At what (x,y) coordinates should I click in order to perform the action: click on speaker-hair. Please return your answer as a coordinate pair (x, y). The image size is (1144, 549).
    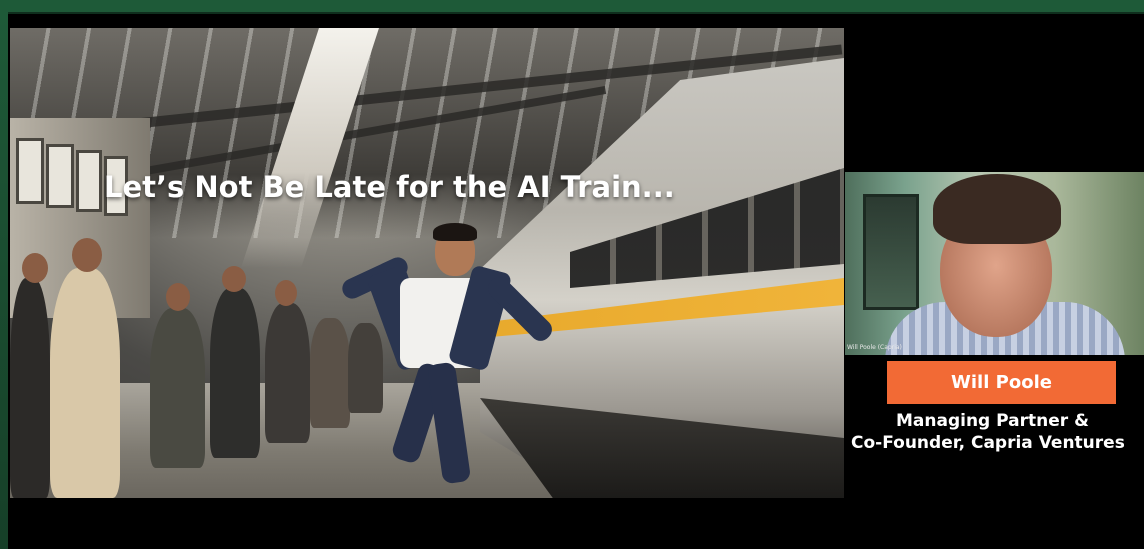
    Looking at the image, I should click on (997, 209).